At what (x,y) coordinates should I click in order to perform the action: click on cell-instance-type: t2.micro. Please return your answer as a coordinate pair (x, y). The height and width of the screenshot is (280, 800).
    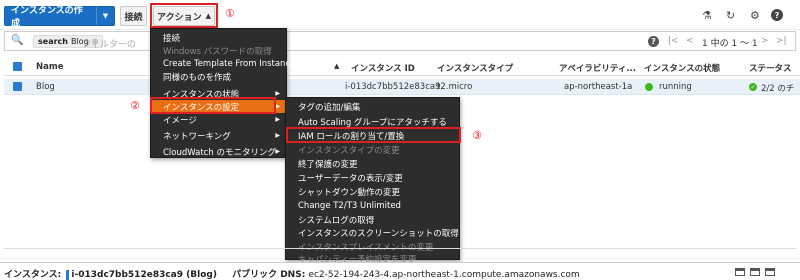
    Looking at the image, I should click on (455, 87).